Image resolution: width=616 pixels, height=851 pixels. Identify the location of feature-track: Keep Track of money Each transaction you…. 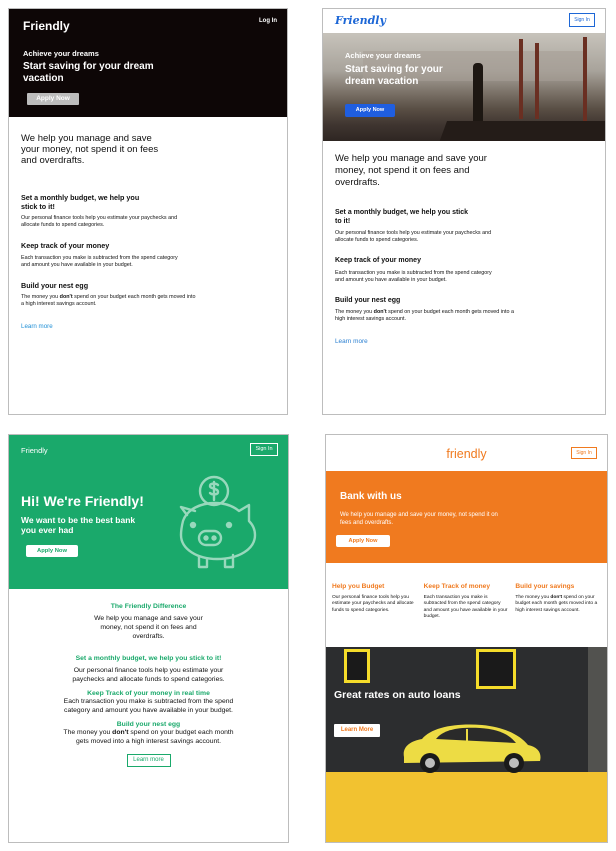
(467, 615).